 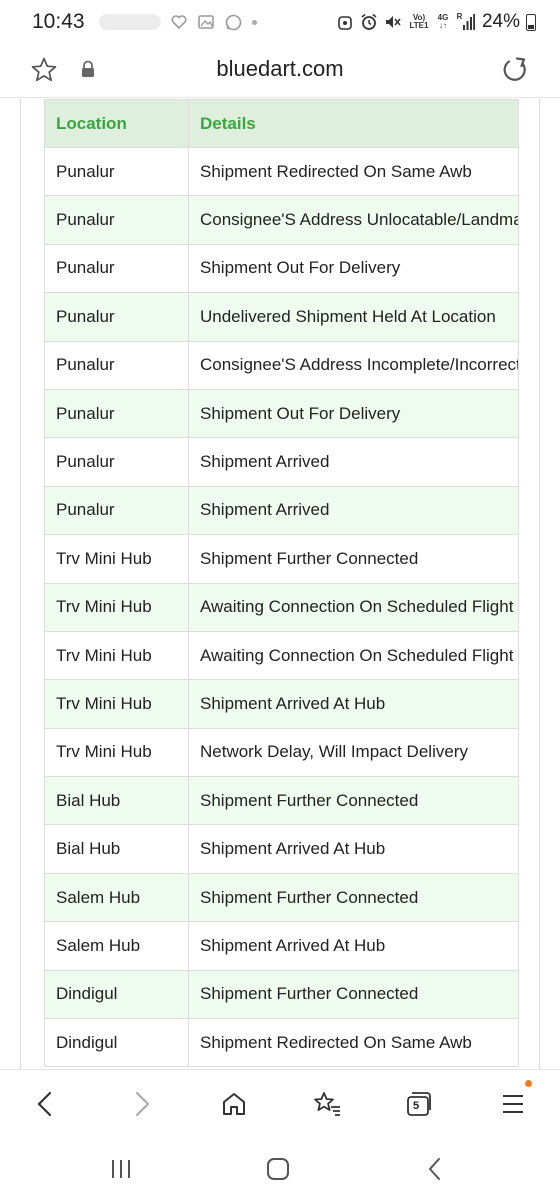 What do you see at coordinates (254, 22) in the screenshot?
I see `more-notifications-dot` at bounding box center [254, 22].